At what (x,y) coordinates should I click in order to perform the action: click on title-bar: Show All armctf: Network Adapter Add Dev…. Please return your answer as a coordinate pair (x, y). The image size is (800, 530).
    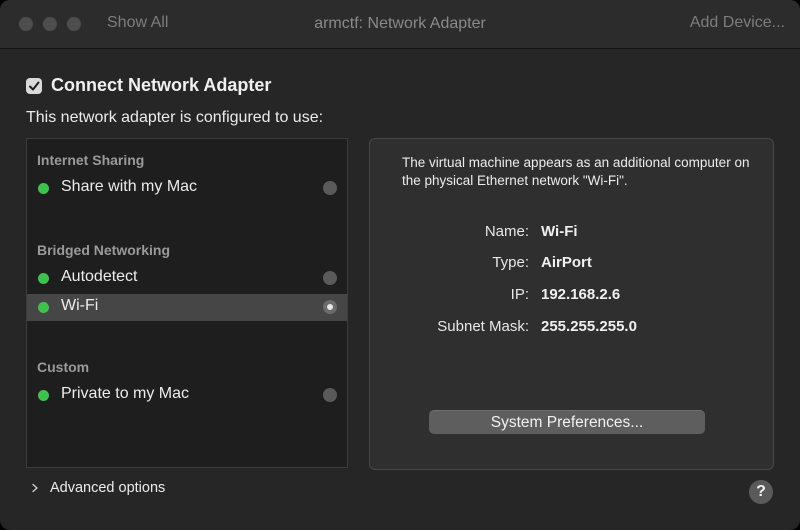
    Looking at the image, I should click on (400, 24).